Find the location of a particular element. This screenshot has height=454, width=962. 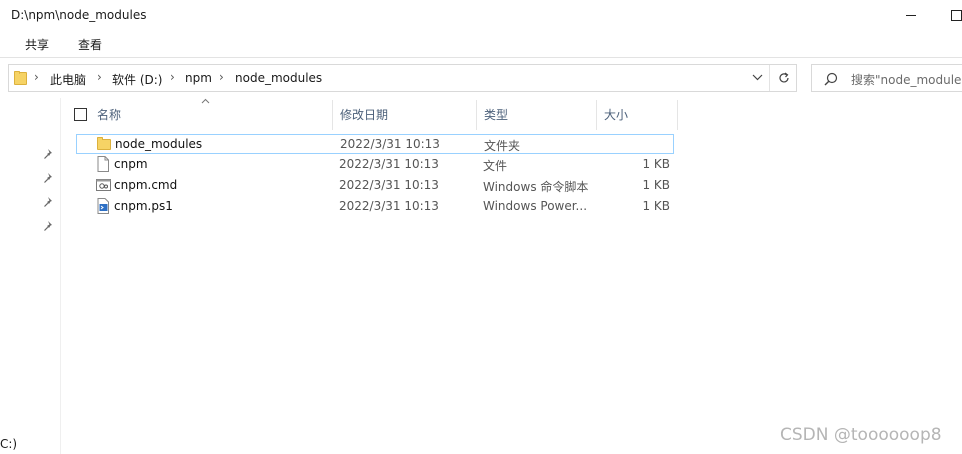

window-title: D:\npm\node_modules is located at coordinates (79, 15).